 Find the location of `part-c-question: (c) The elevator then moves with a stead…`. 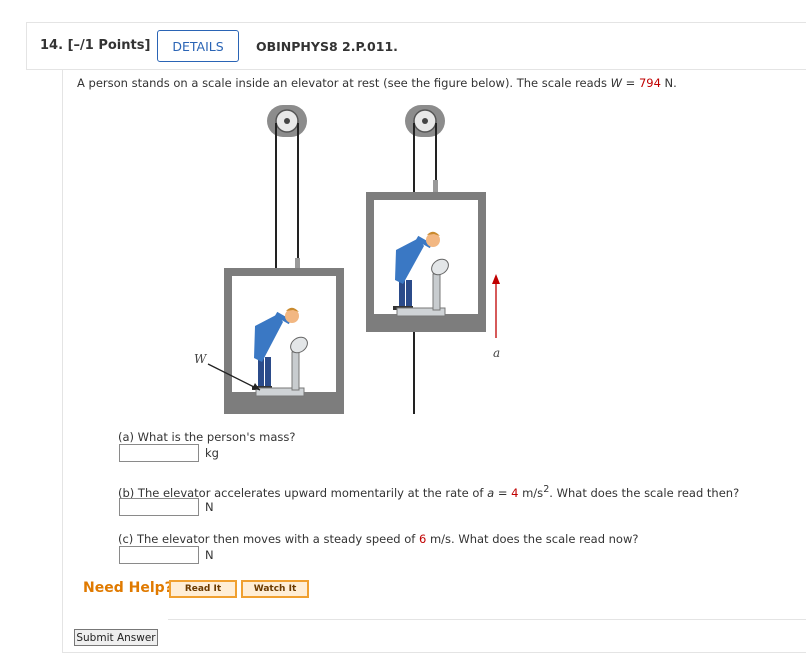

part-c-question: (c) The elevator then moves with a stead… is located at coordinates (378, 539).